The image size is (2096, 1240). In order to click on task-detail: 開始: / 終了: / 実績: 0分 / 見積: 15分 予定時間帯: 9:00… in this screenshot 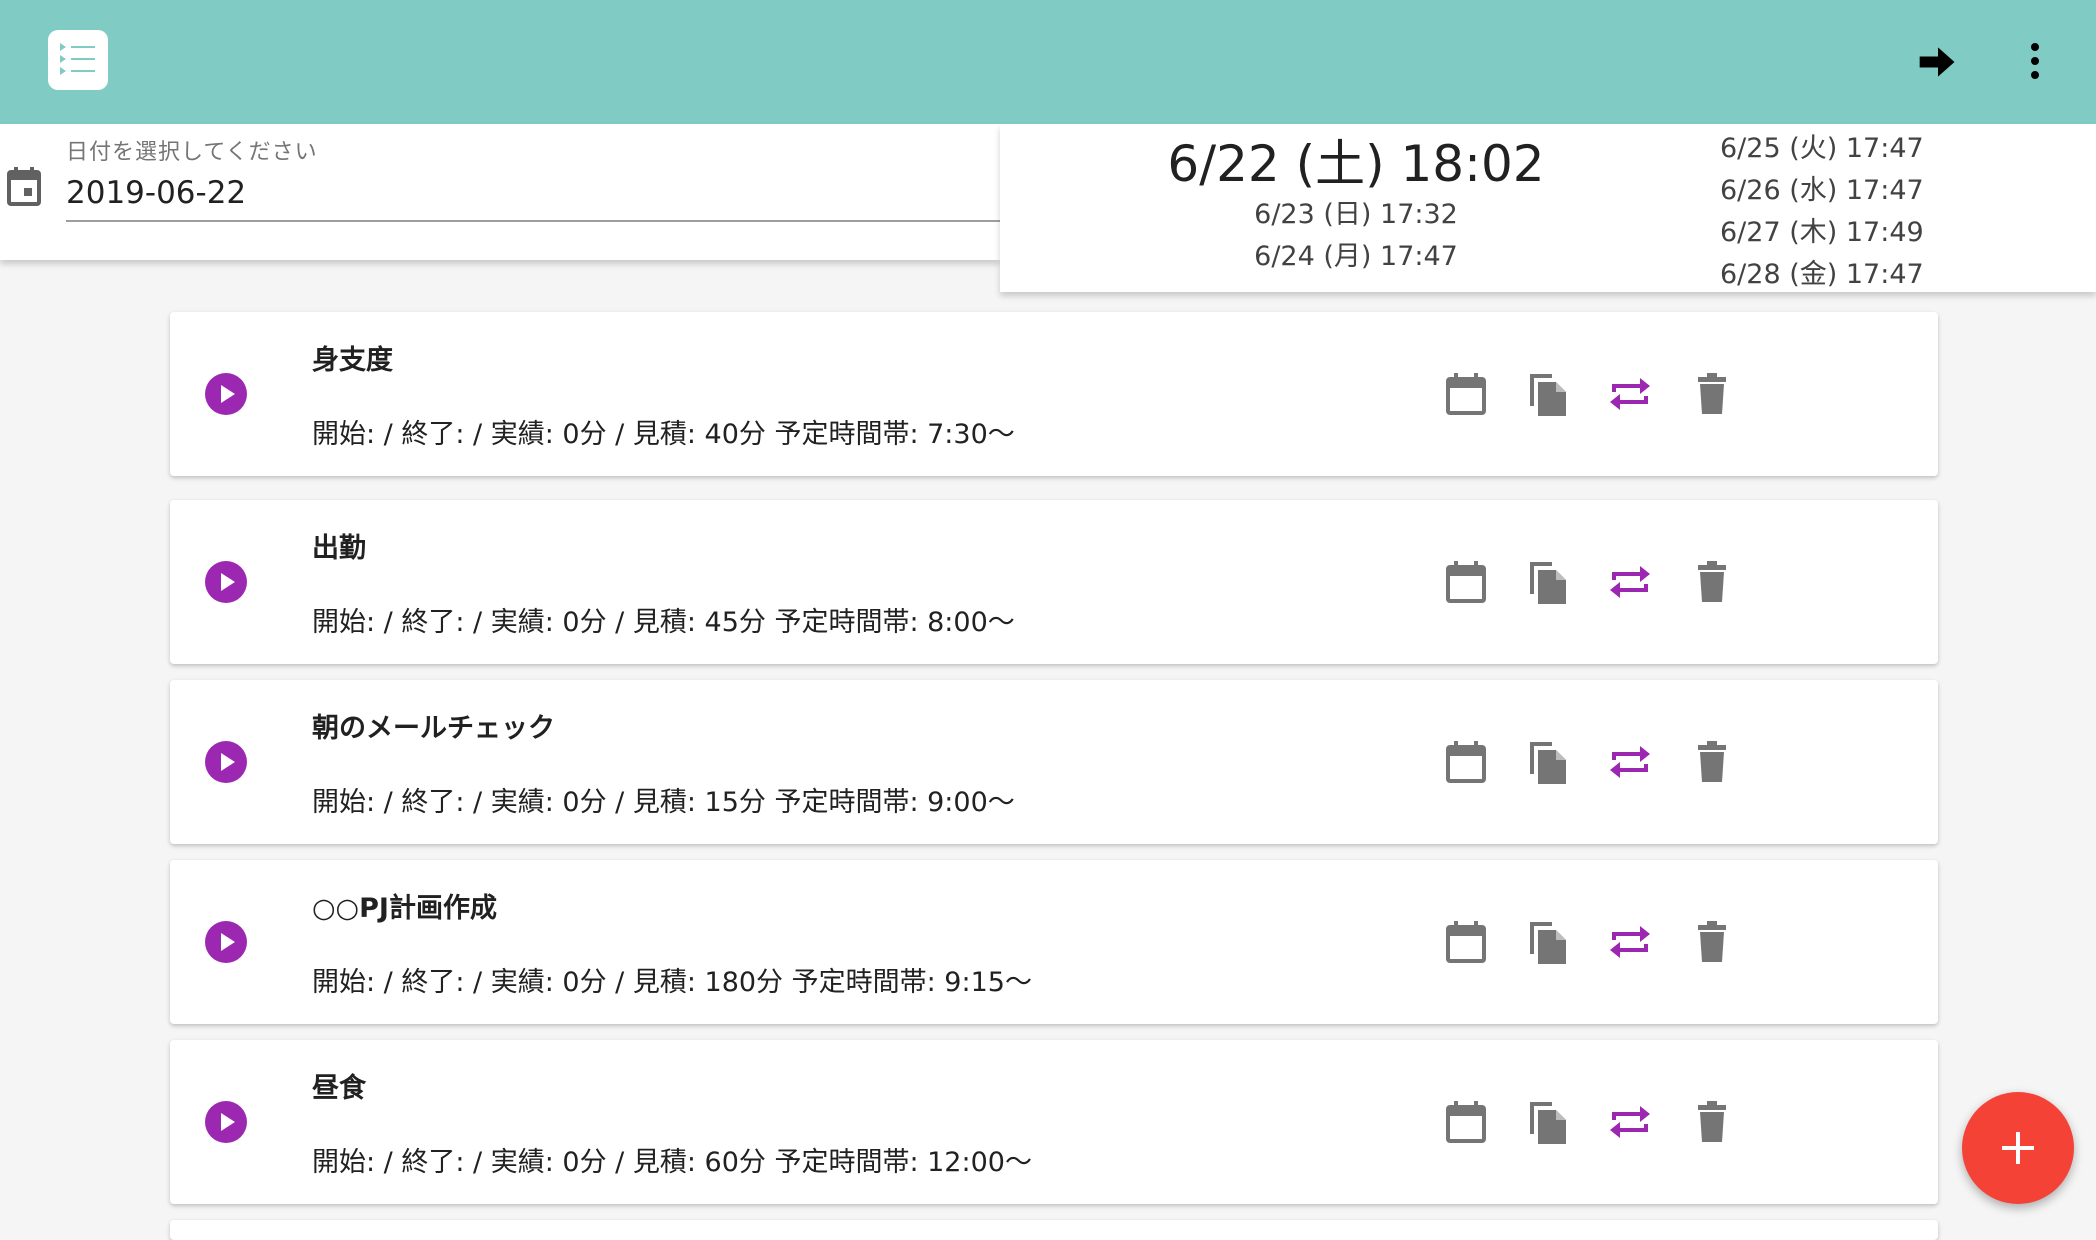, I will do `click(663, 802)`.